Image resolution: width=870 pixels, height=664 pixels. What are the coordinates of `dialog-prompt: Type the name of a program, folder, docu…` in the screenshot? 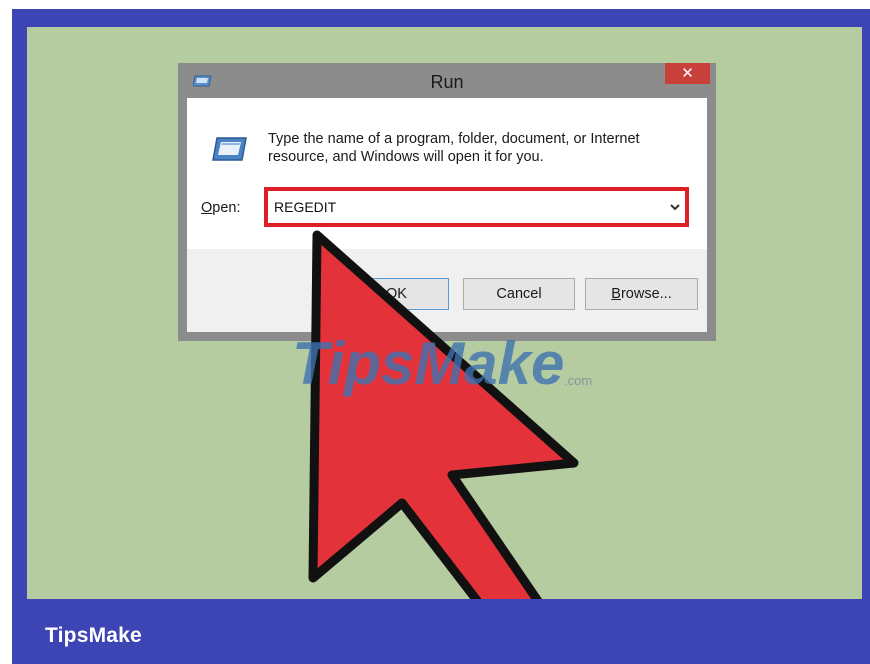 It's located at (454, 148).